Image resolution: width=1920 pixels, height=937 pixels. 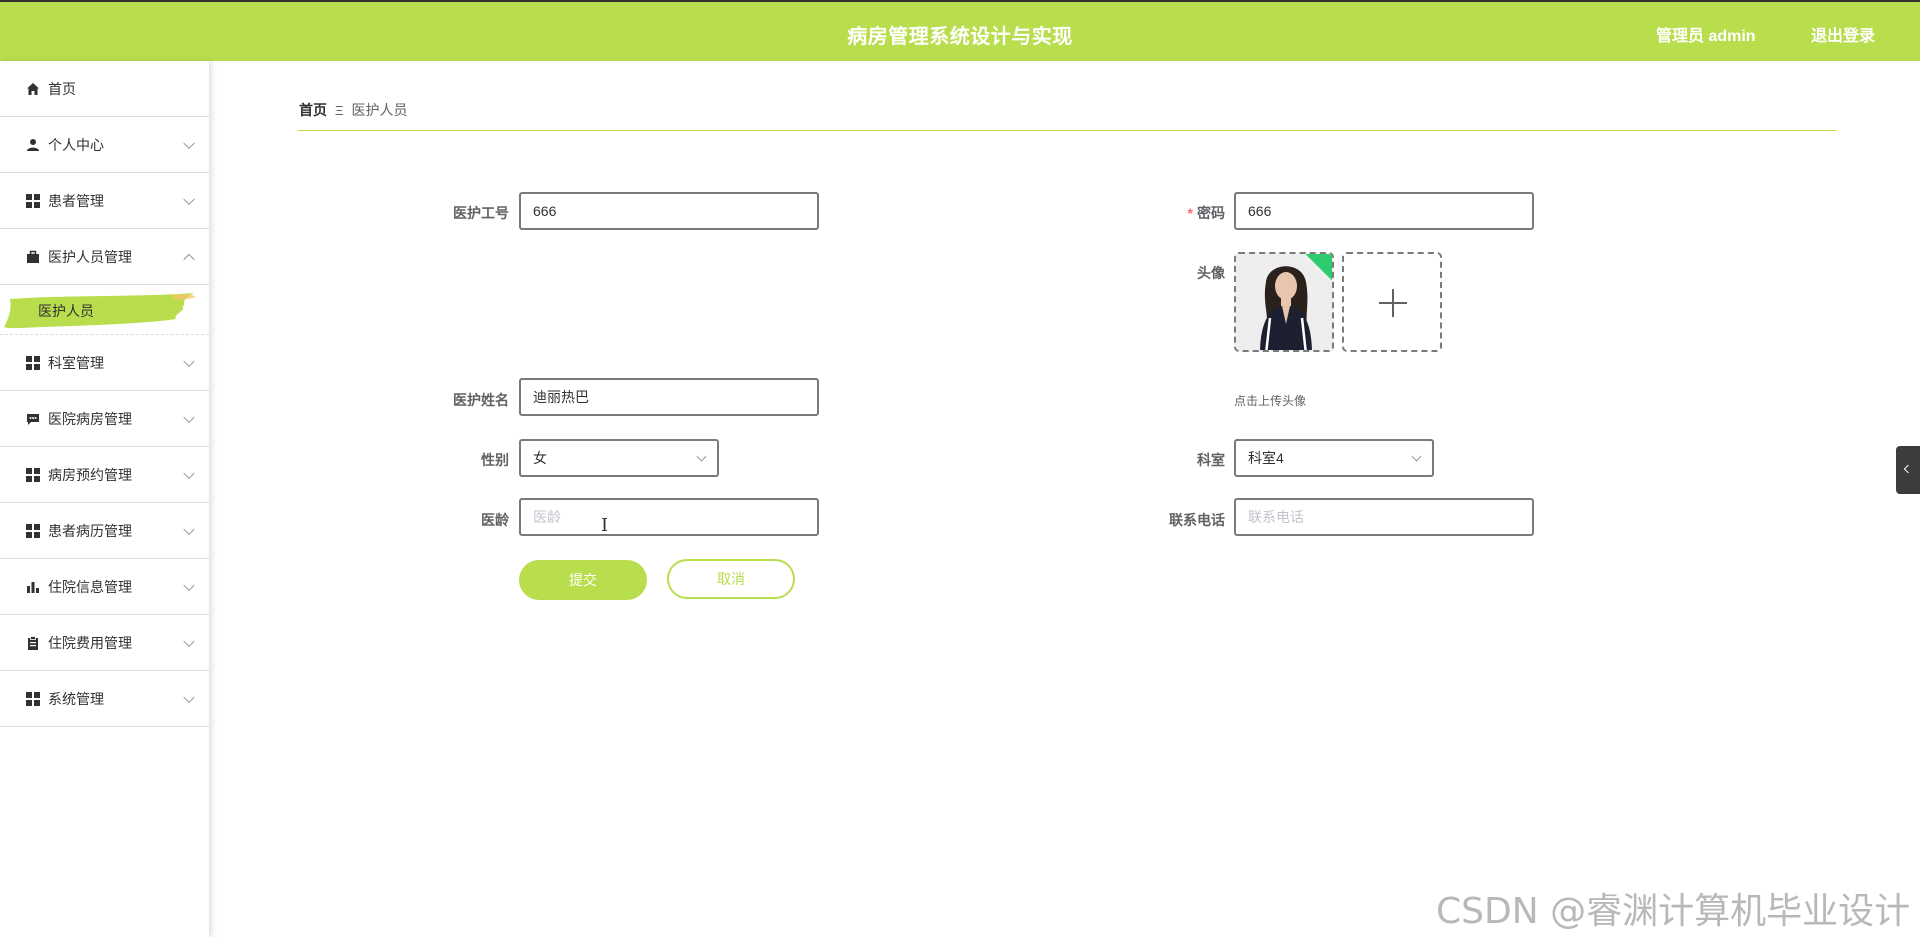 I want to click on top-header: 病房管理系统设计与实现 管理员 admin 退出登录, so click(x=960, y=30).